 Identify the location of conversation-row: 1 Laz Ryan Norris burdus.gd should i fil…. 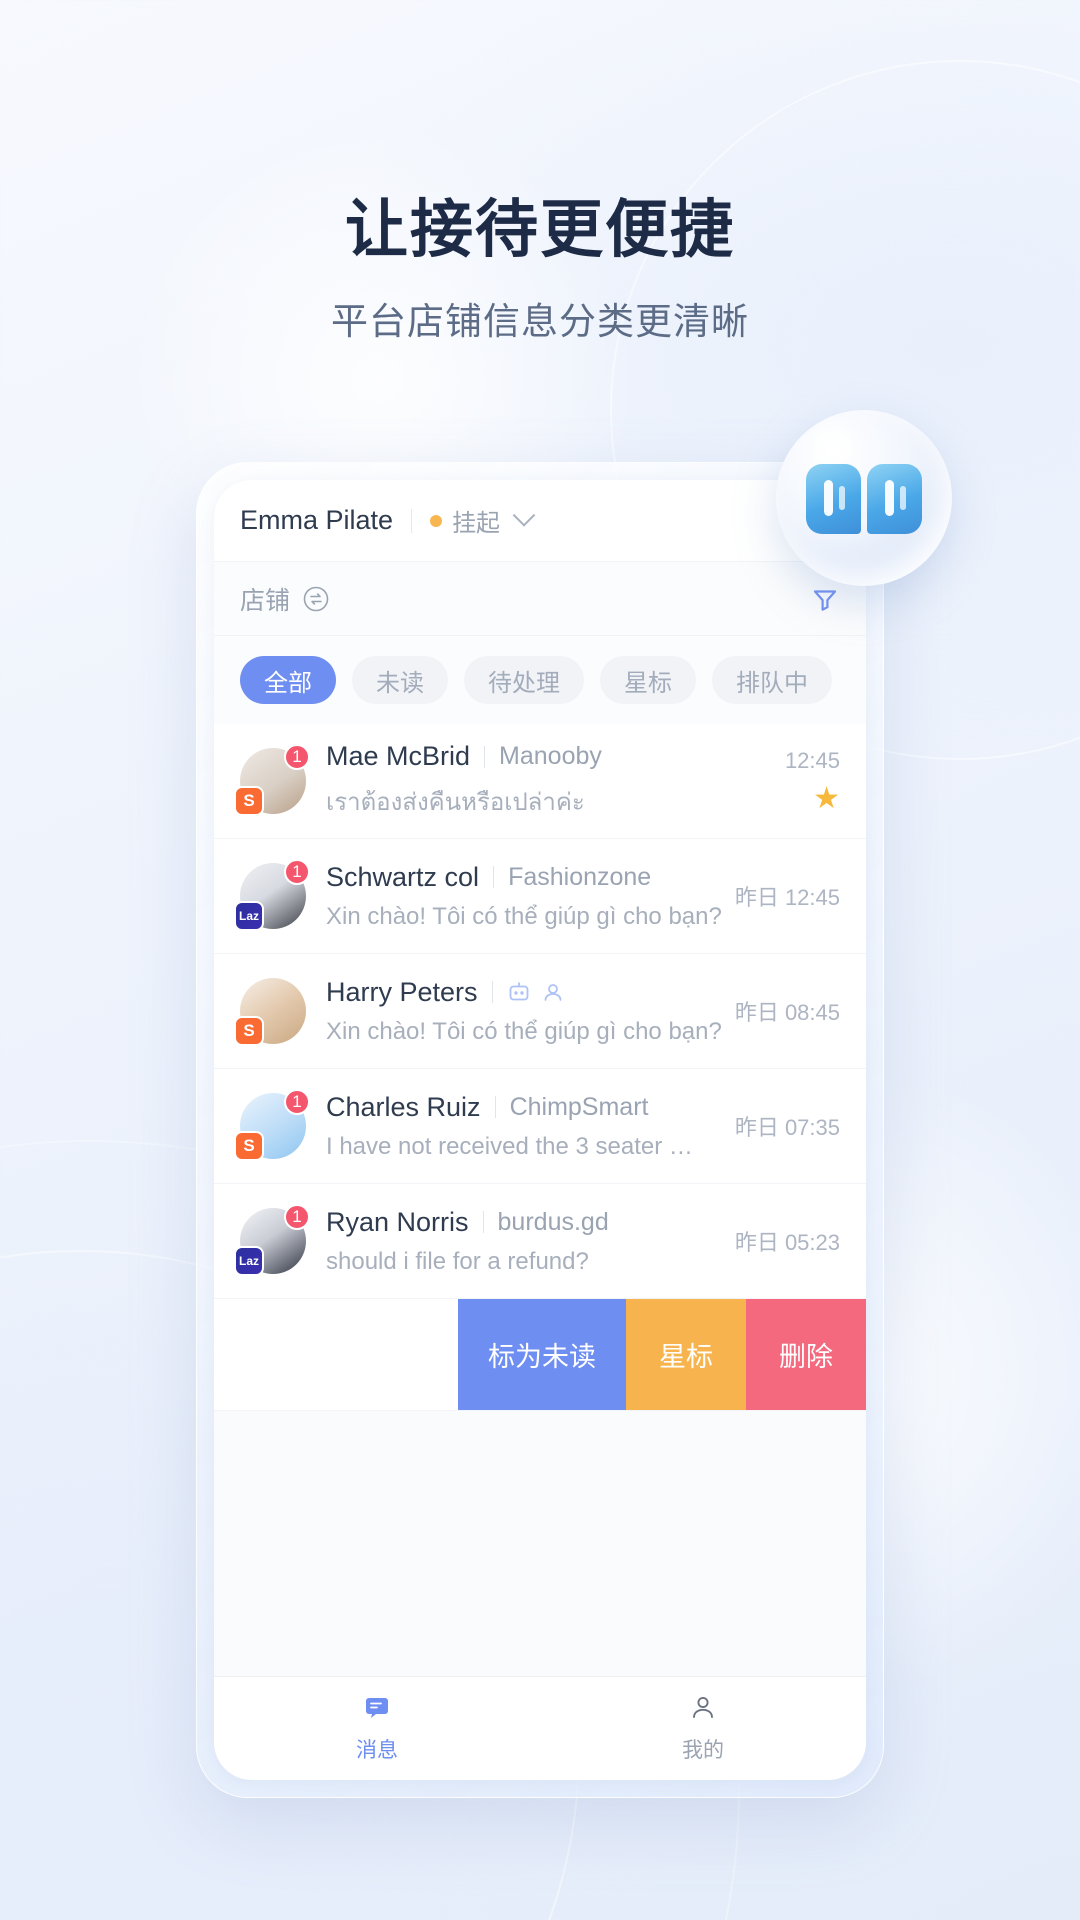
(540, 1241).